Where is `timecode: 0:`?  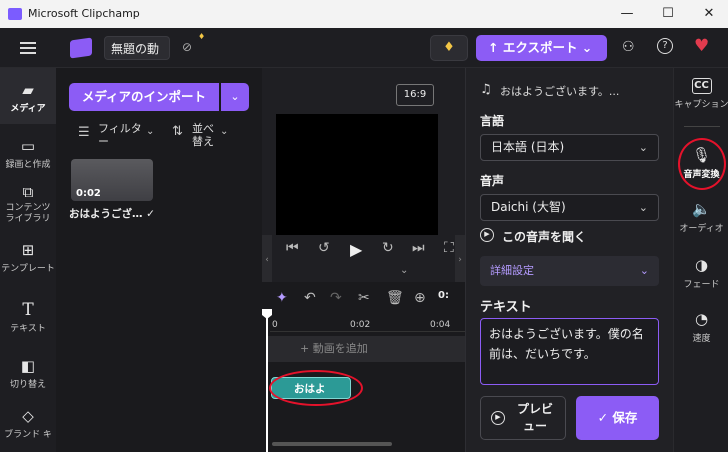 timecode: 0: is located at coordinates (443, 295).